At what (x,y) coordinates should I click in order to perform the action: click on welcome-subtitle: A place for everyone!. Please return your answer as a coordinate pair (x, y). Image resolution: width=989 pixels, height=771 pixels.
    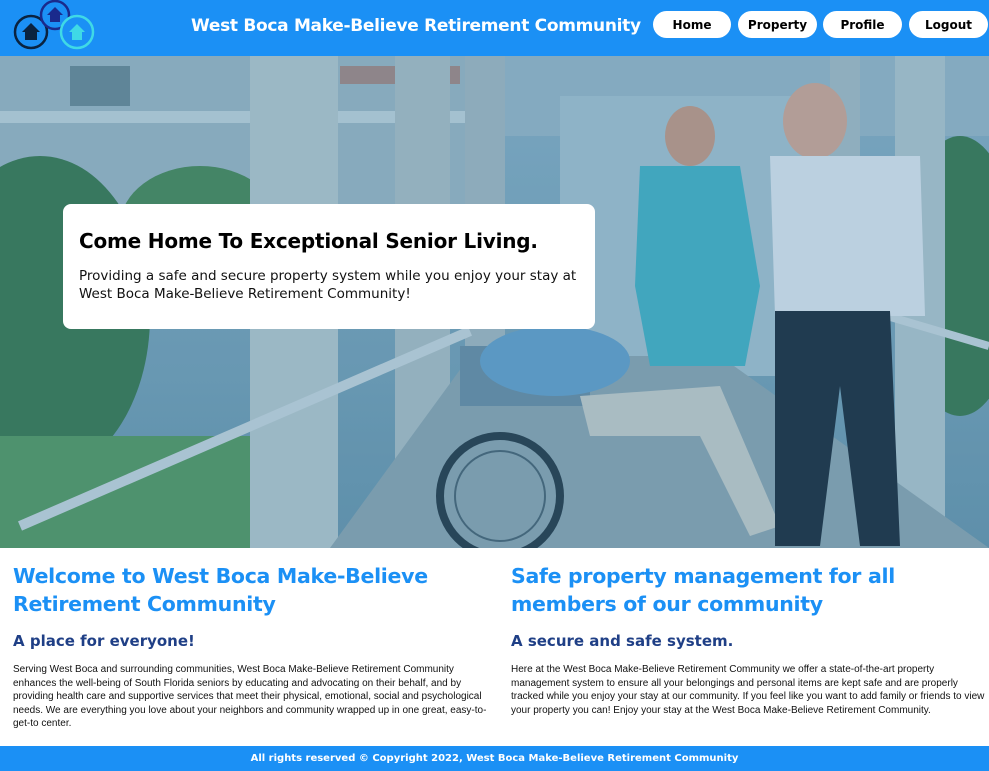
    Looking at the image, I should click on (104, 641).